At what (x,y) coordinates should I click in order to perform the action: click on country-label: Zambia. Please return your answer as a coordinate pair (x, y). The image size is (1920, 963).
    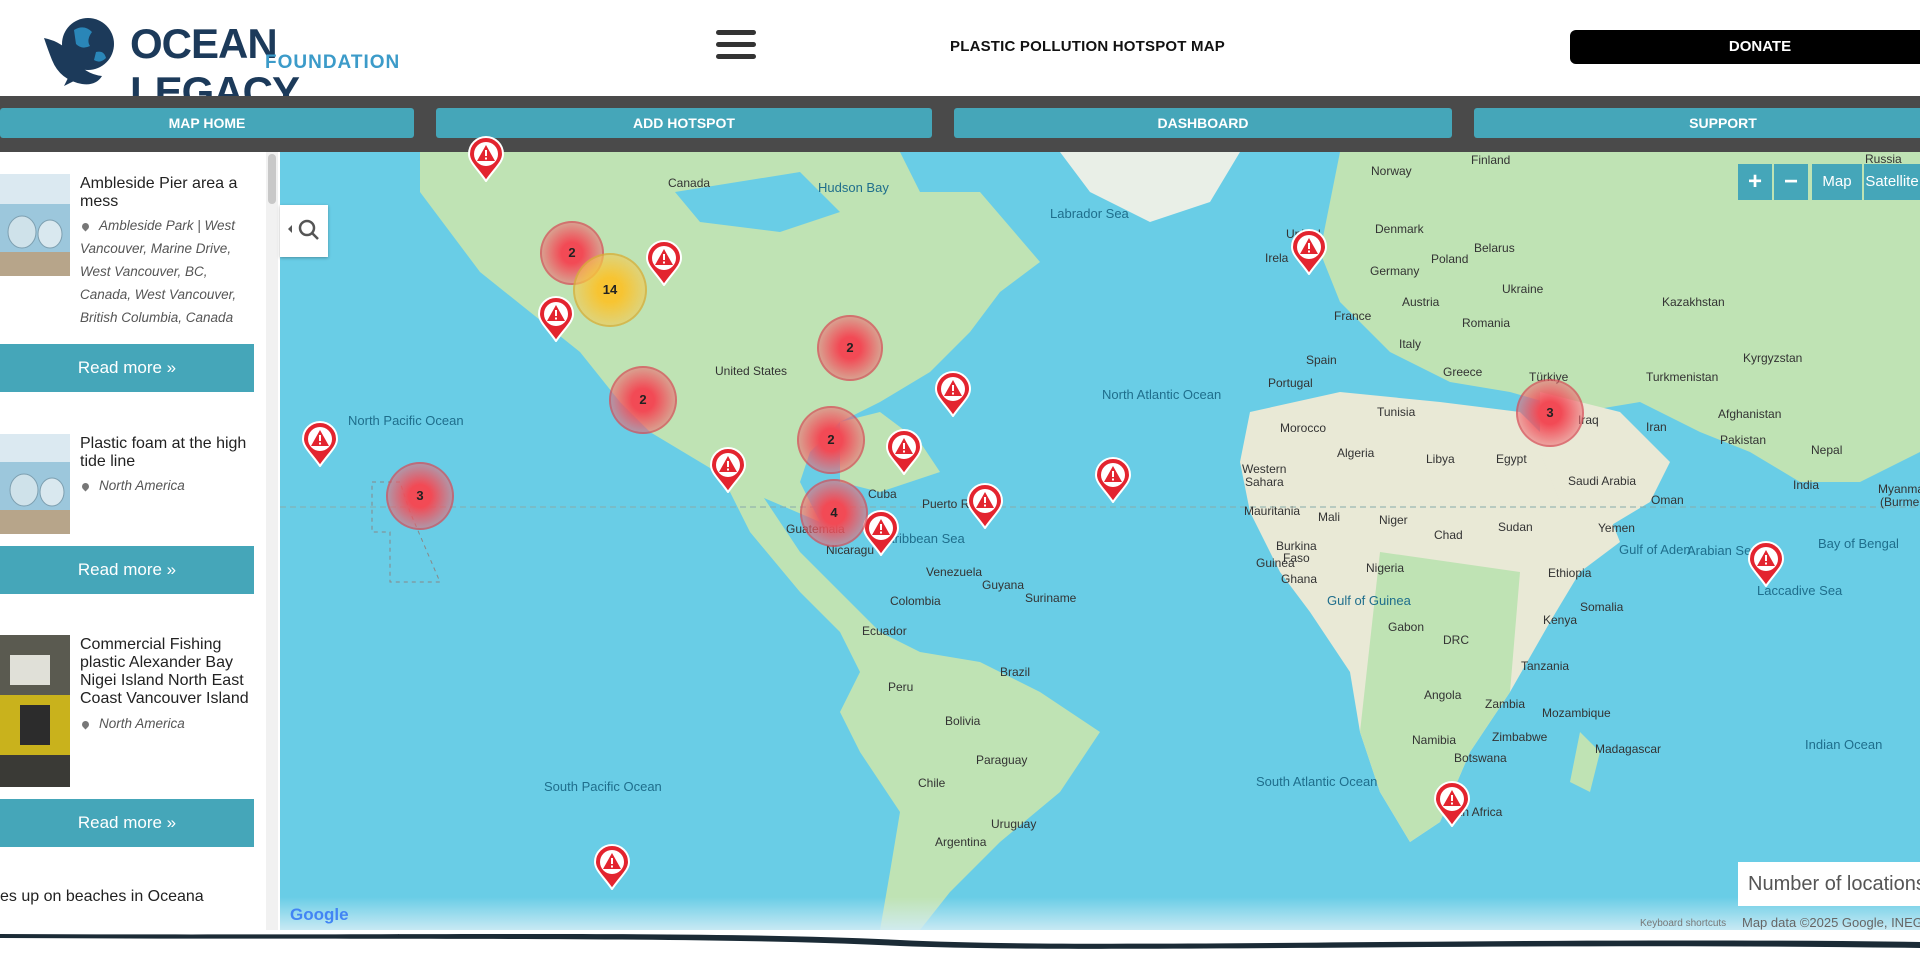
    Looking at the image, I should click on (1505, 704).